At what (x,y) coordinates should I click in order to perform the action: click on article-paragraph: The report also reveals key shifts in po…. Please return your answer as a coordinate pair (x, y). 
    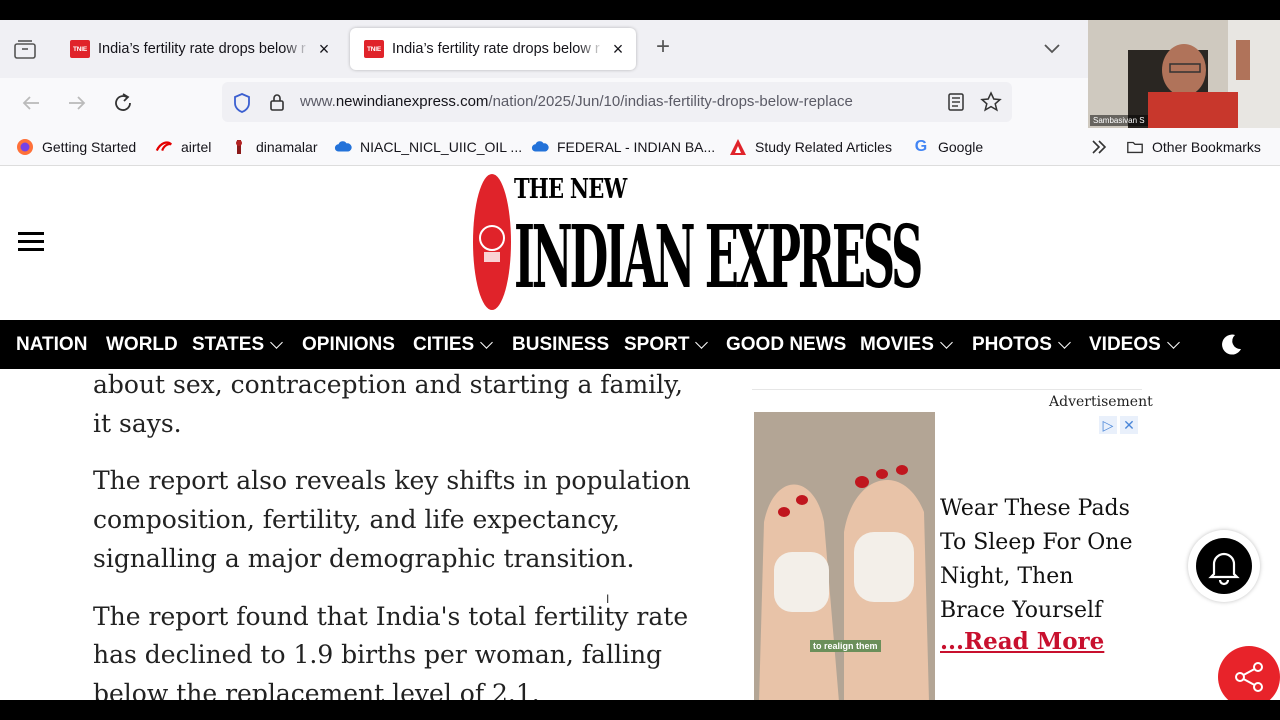
    Looking at the image, I should click on (392, 519).